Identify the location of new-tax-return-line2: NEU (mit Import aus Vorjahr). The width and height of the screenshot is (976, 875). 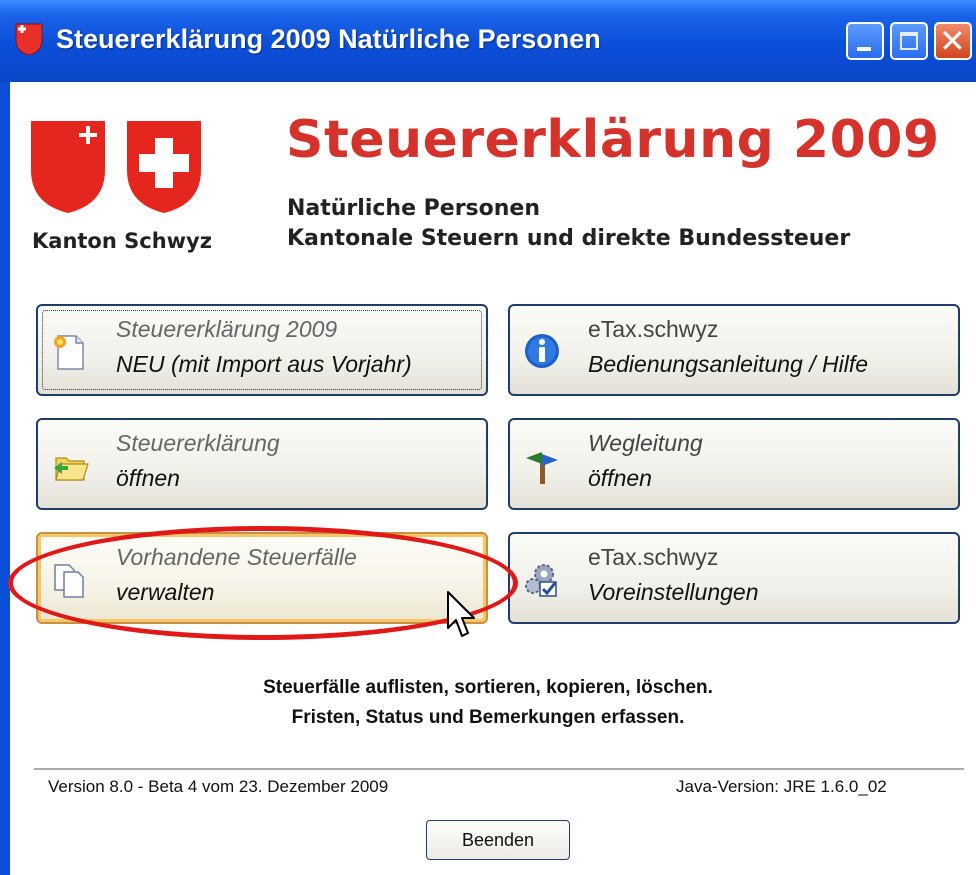
(264, 364).